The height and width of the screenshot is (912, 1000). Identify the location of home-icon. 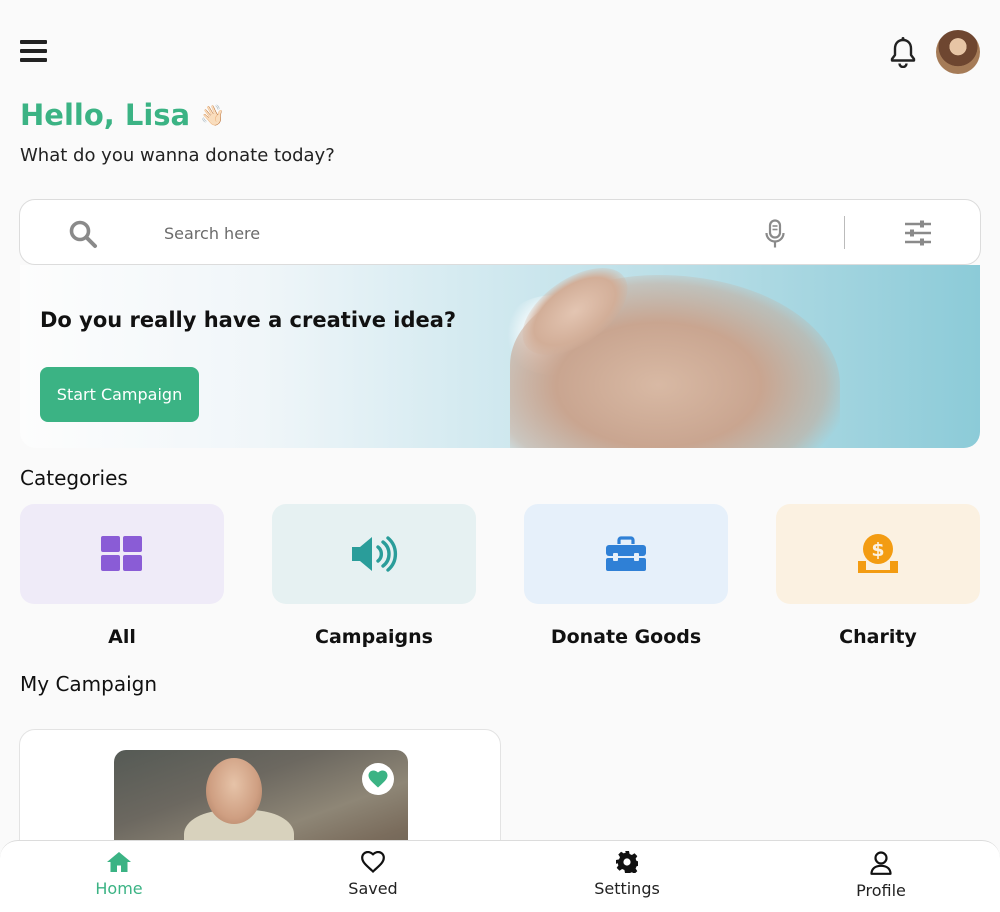
(119, 862).